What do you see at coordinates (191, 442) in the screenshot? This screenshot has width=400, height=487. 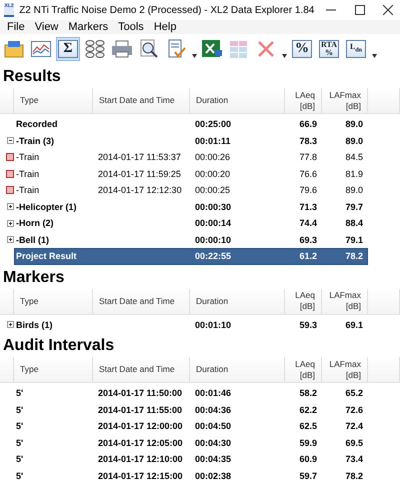 I see `table-row: 5' 2014-01-17 12:05:00 00:04:30 59.9 69.5` at bounding box center [191, 442].